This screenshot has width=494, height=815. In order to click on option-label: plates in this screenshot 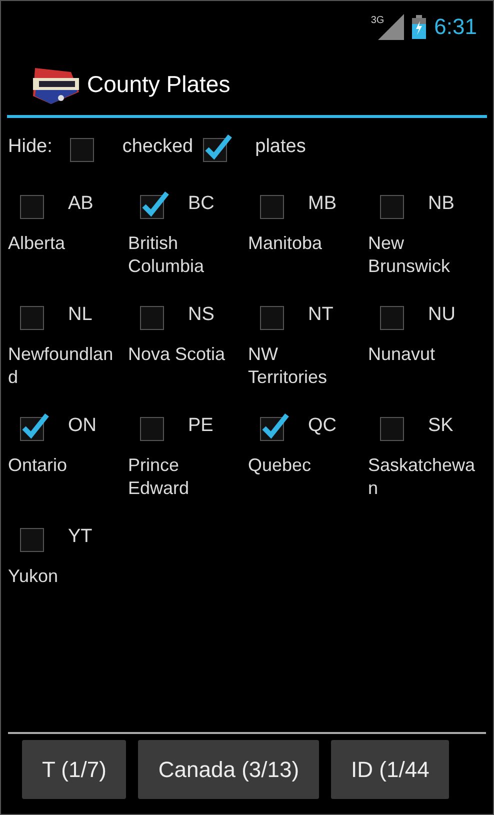, I will do `click(280, 147)`.